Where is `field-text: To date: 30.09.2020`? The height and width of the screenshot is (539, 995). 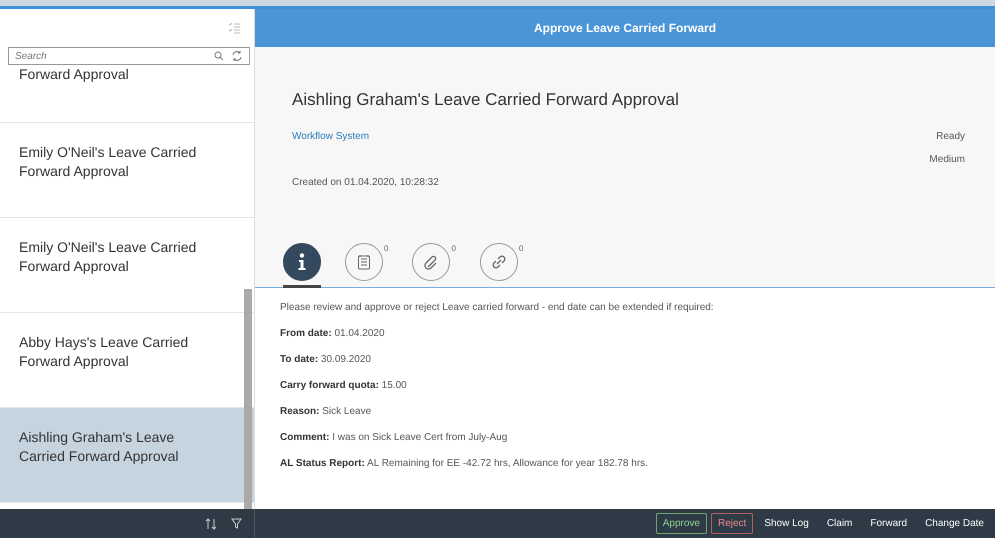
field-text: To date: 30.09.2020 is located at coordinates (326, 360).